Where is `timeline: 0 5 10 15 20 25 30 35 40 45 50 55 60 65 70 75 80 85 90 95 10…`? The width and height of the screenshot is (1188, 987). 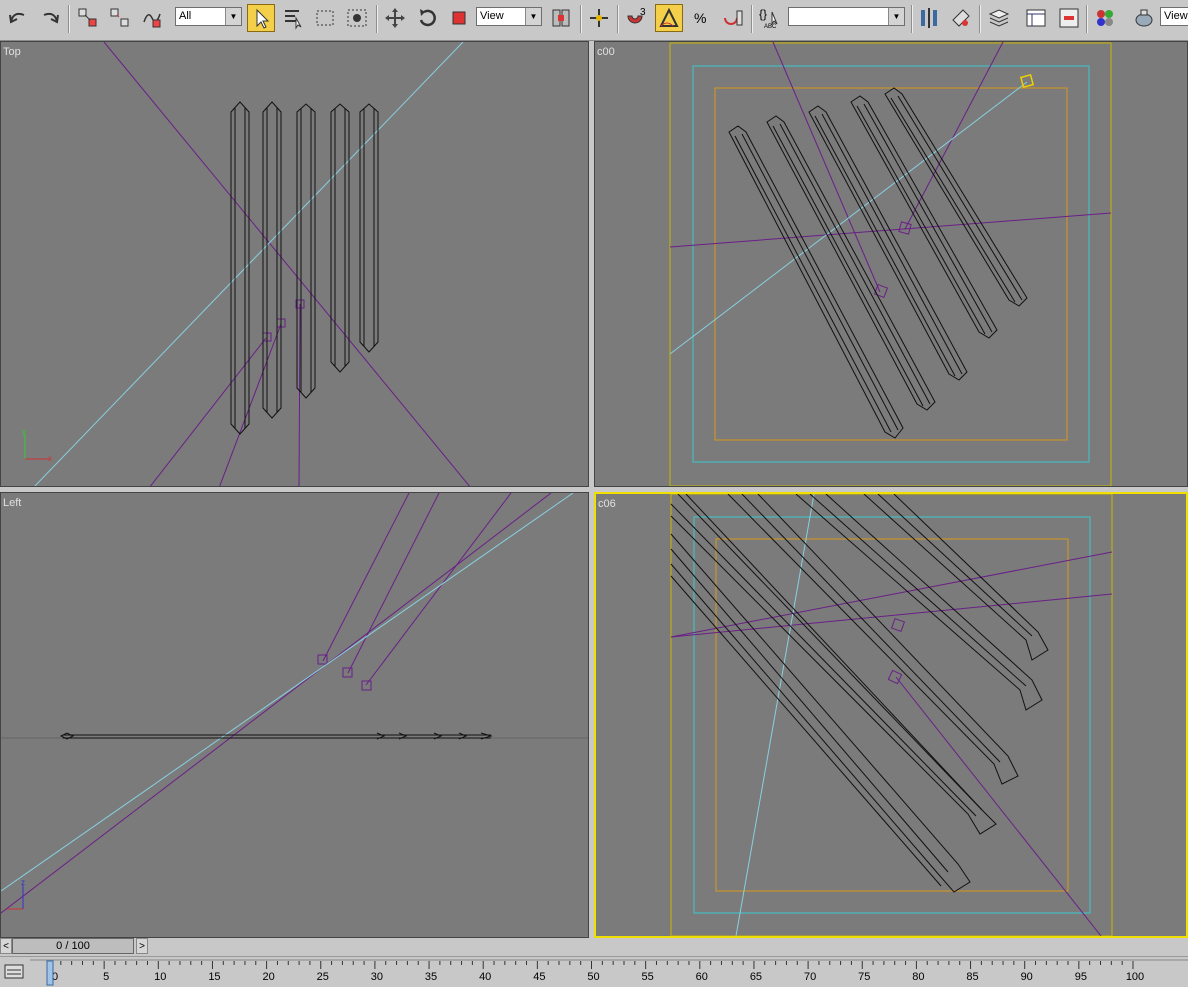
timeline: 0 5 10 15 20 25 30 35 40 45 50 55 60 65 70 75 80 85 90 95 10… is located at coordinates (594, 971).